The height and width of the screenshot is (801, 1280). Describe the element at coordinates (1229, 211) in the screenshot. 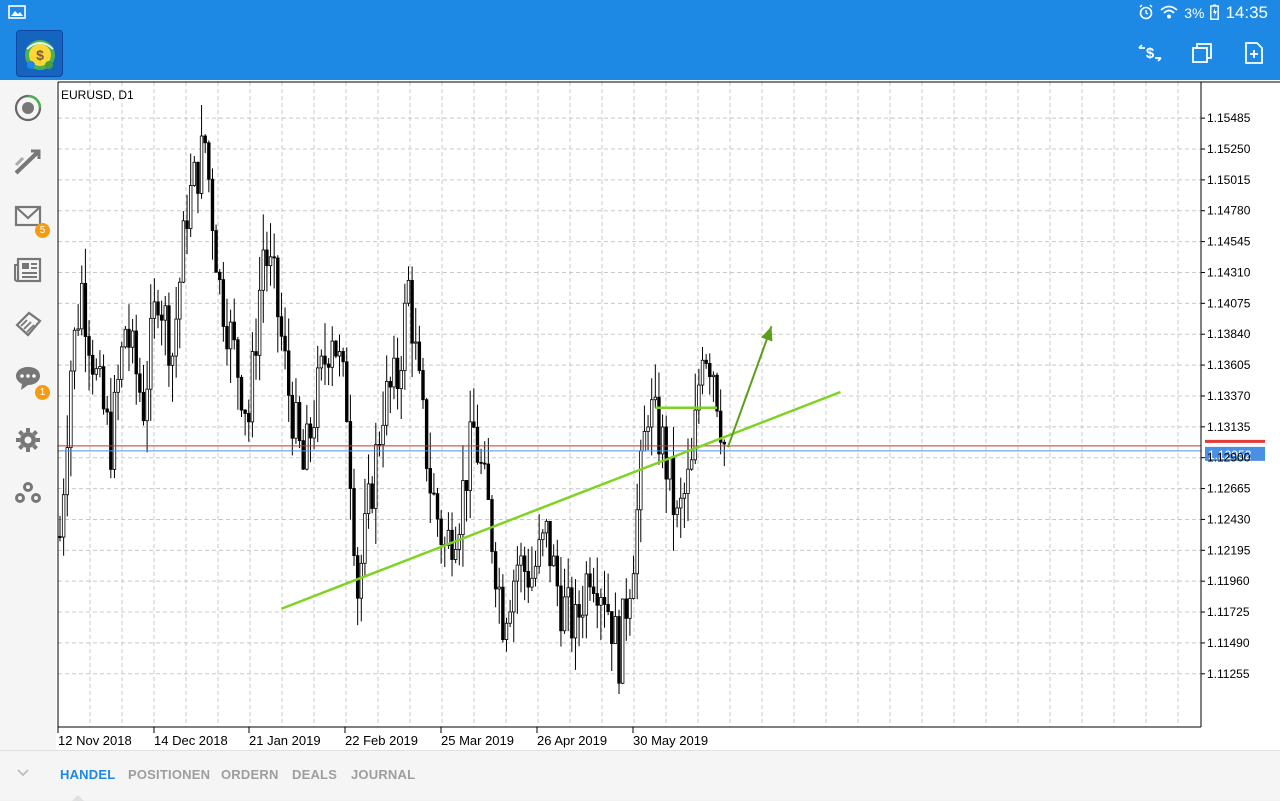

I see `y-tick-label: 1.14780` at that location.